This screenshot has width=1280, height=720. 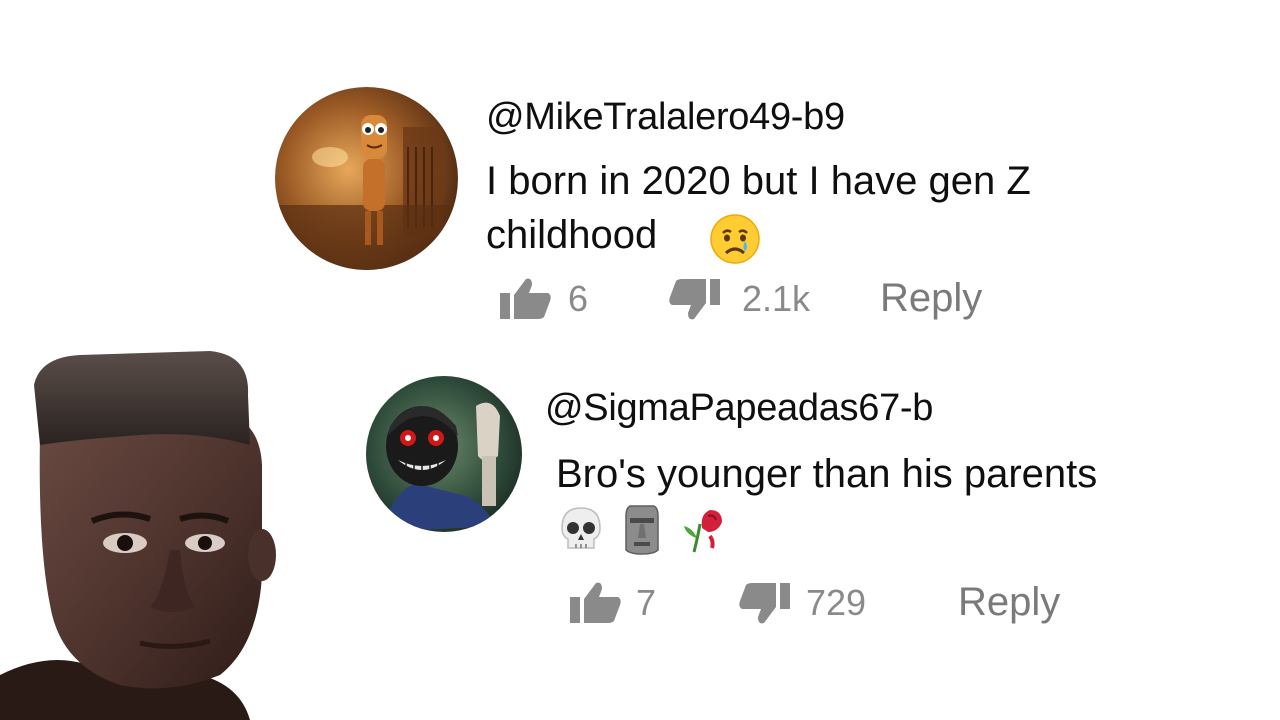 What do you see at coordinates (138, 535) in the screenshot?
I see `person-cutout-image` at bounding box center [138, 535].